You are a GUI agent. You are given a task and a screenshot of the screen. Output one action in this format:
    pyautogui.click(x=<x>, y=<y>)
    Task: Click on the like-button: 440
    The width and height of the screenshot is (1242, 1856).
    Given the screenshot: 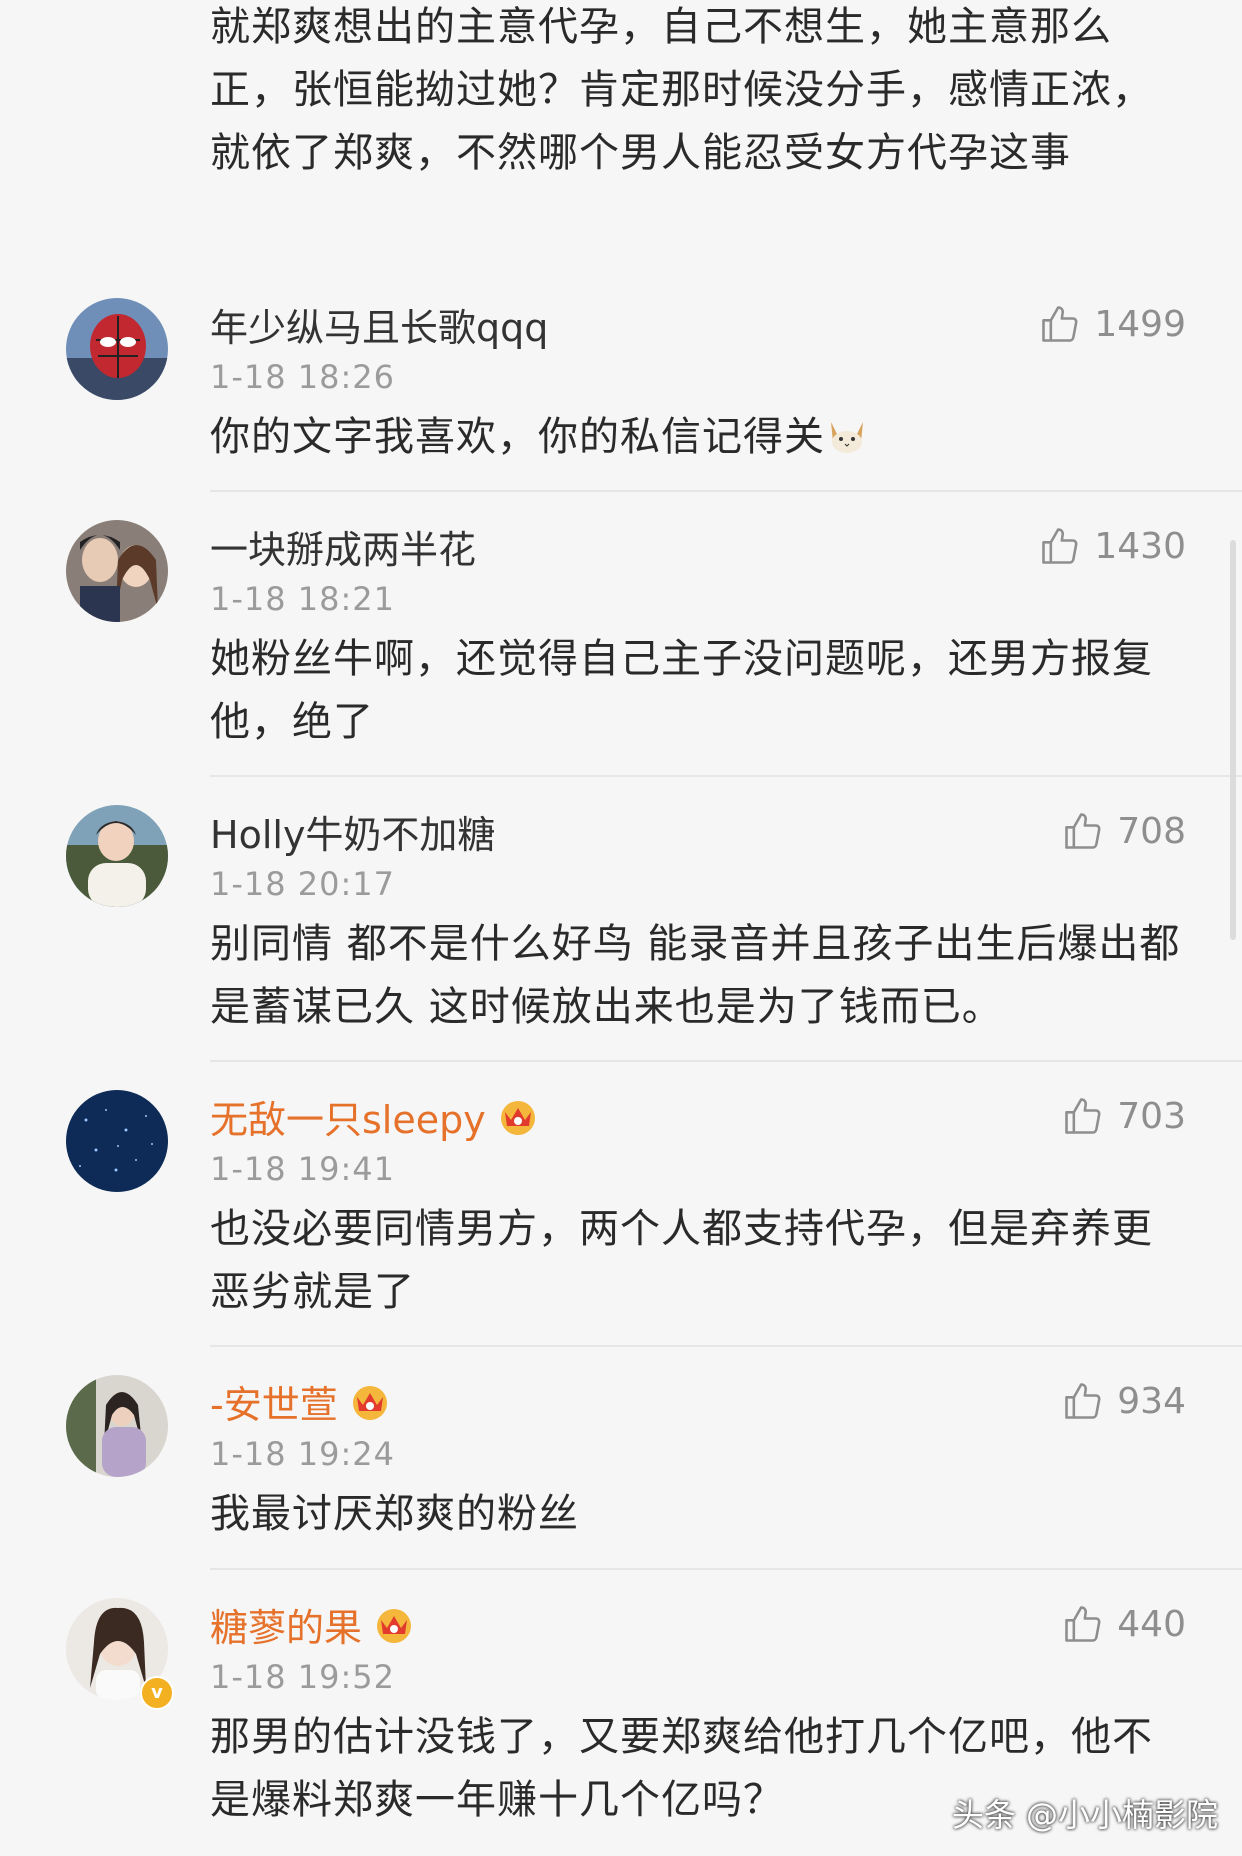 What is the action you would take?
    pyautogui.click(x=1123, y=1624)
    